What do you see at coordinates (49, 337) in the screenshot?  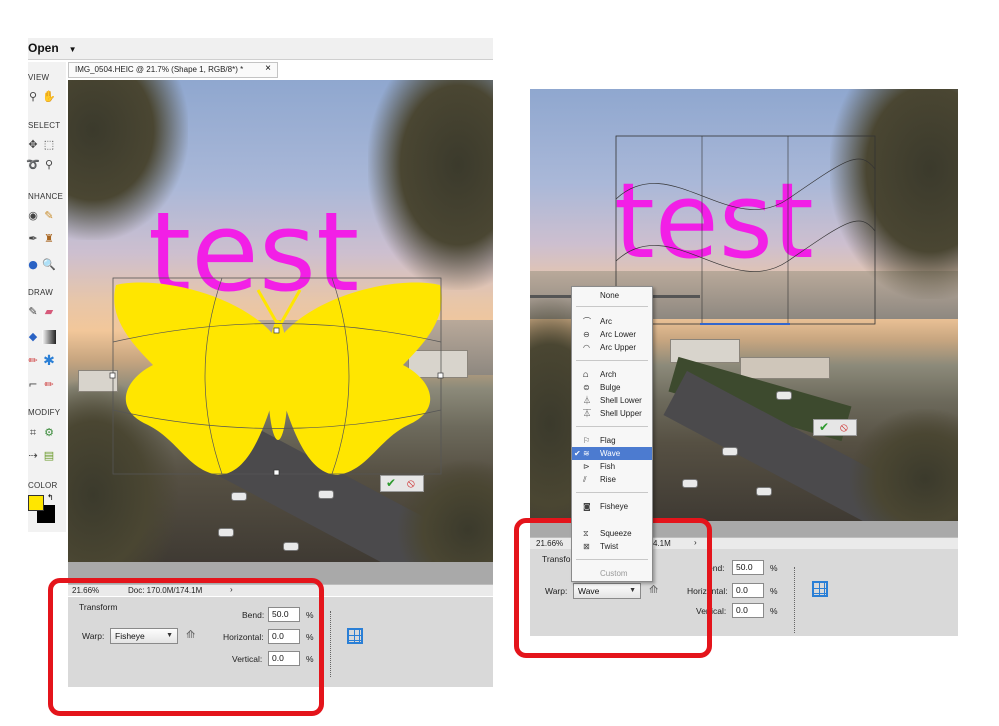 I see `gradient-tool-icon` at bounding box center [49, 337].